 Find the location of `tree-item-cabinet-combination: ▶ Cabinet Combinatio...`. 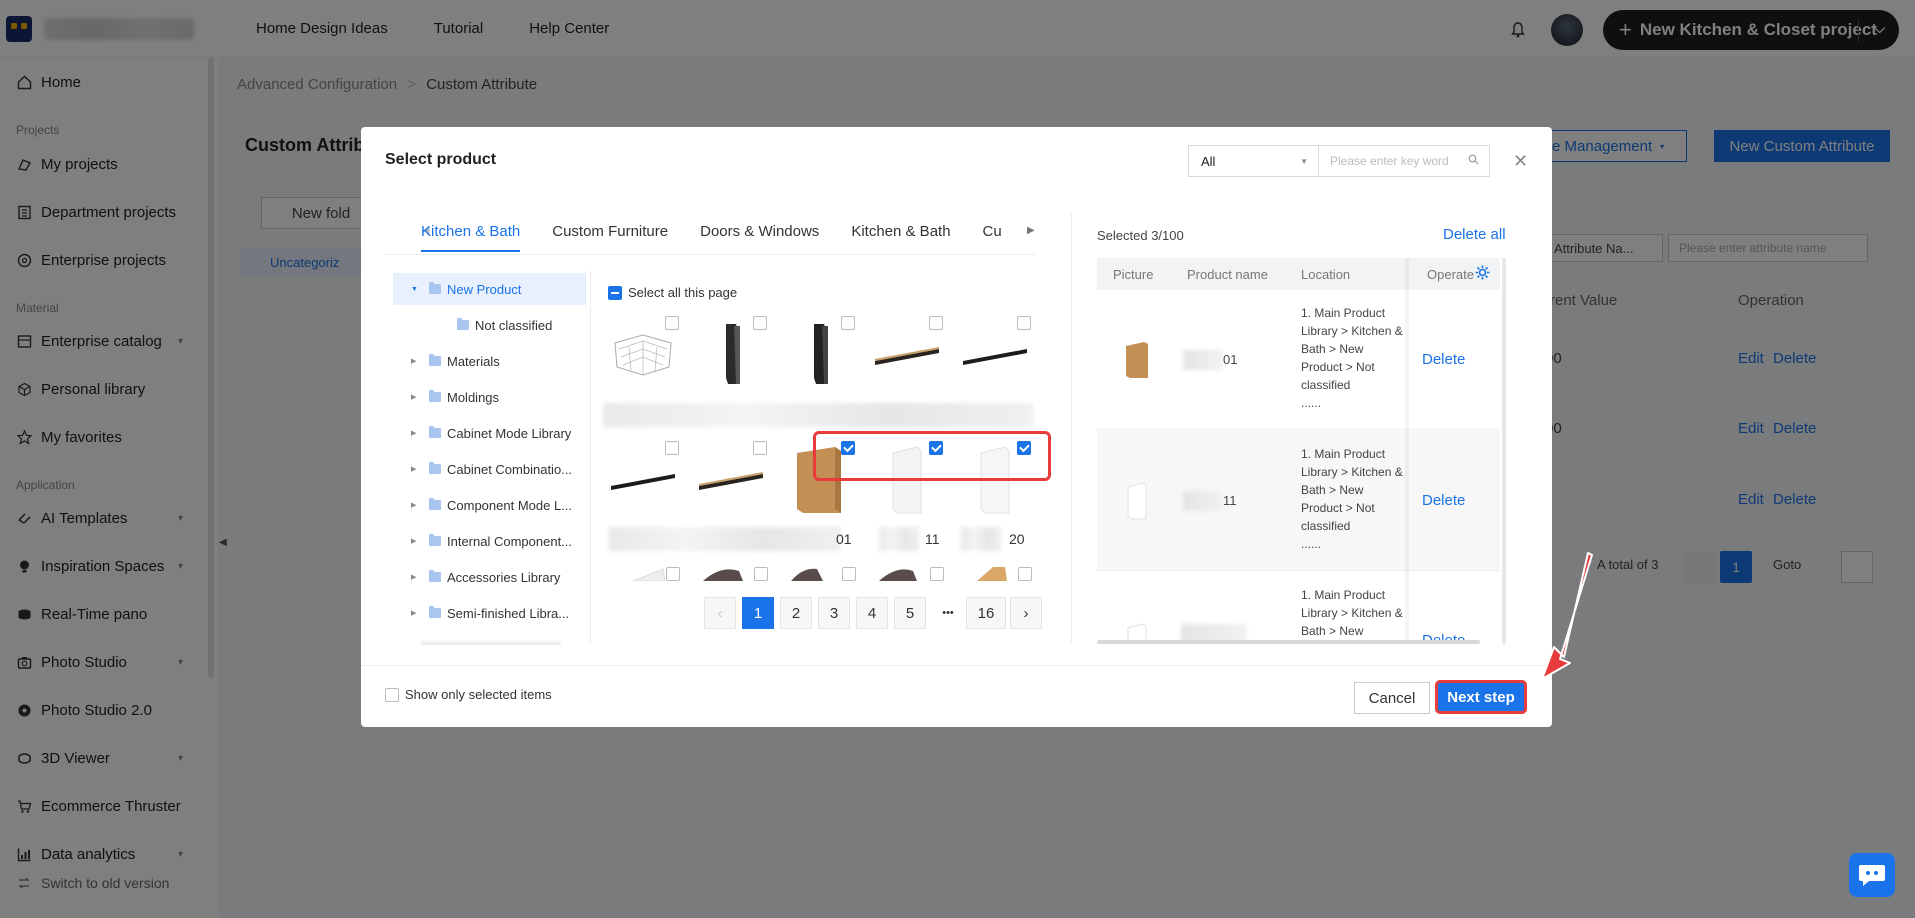

tree-item-cabinet-combination: ▶ Cabinet Combinatio... is located at coordinates (489, 469).